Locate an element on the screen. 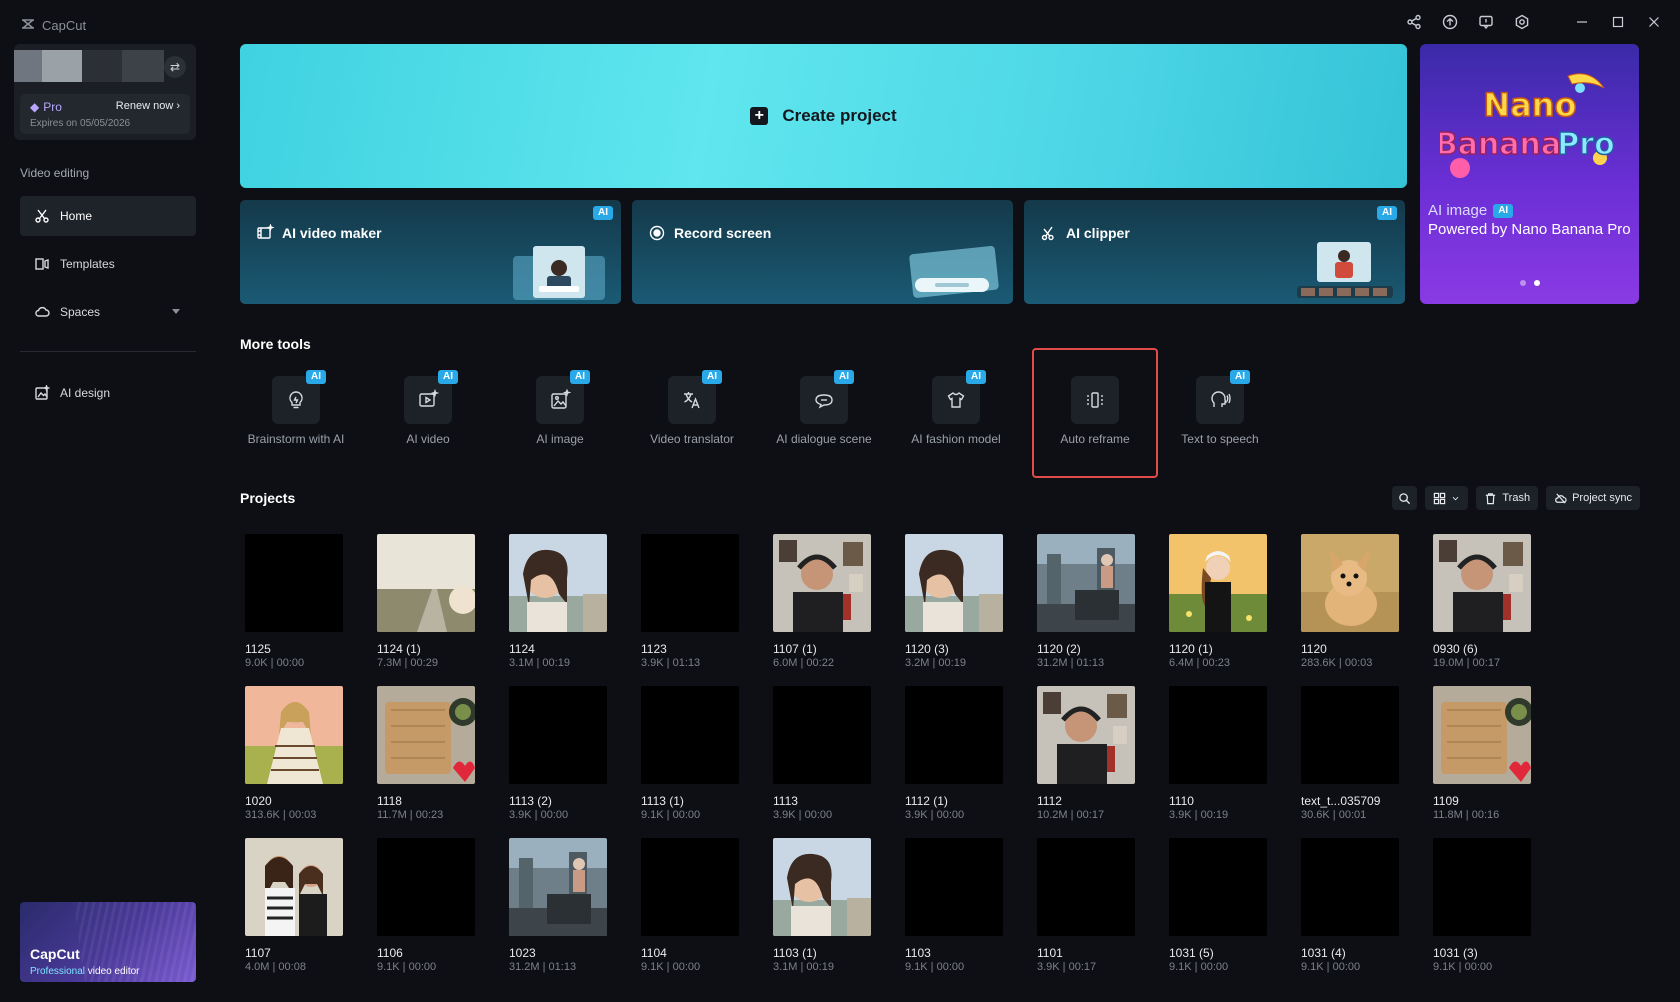 Image resolution: width=1680 pixels, height=1002 pixels. project-card: 1124 (1) 7.3M | 00:29 is located at coordinates (426, 601).